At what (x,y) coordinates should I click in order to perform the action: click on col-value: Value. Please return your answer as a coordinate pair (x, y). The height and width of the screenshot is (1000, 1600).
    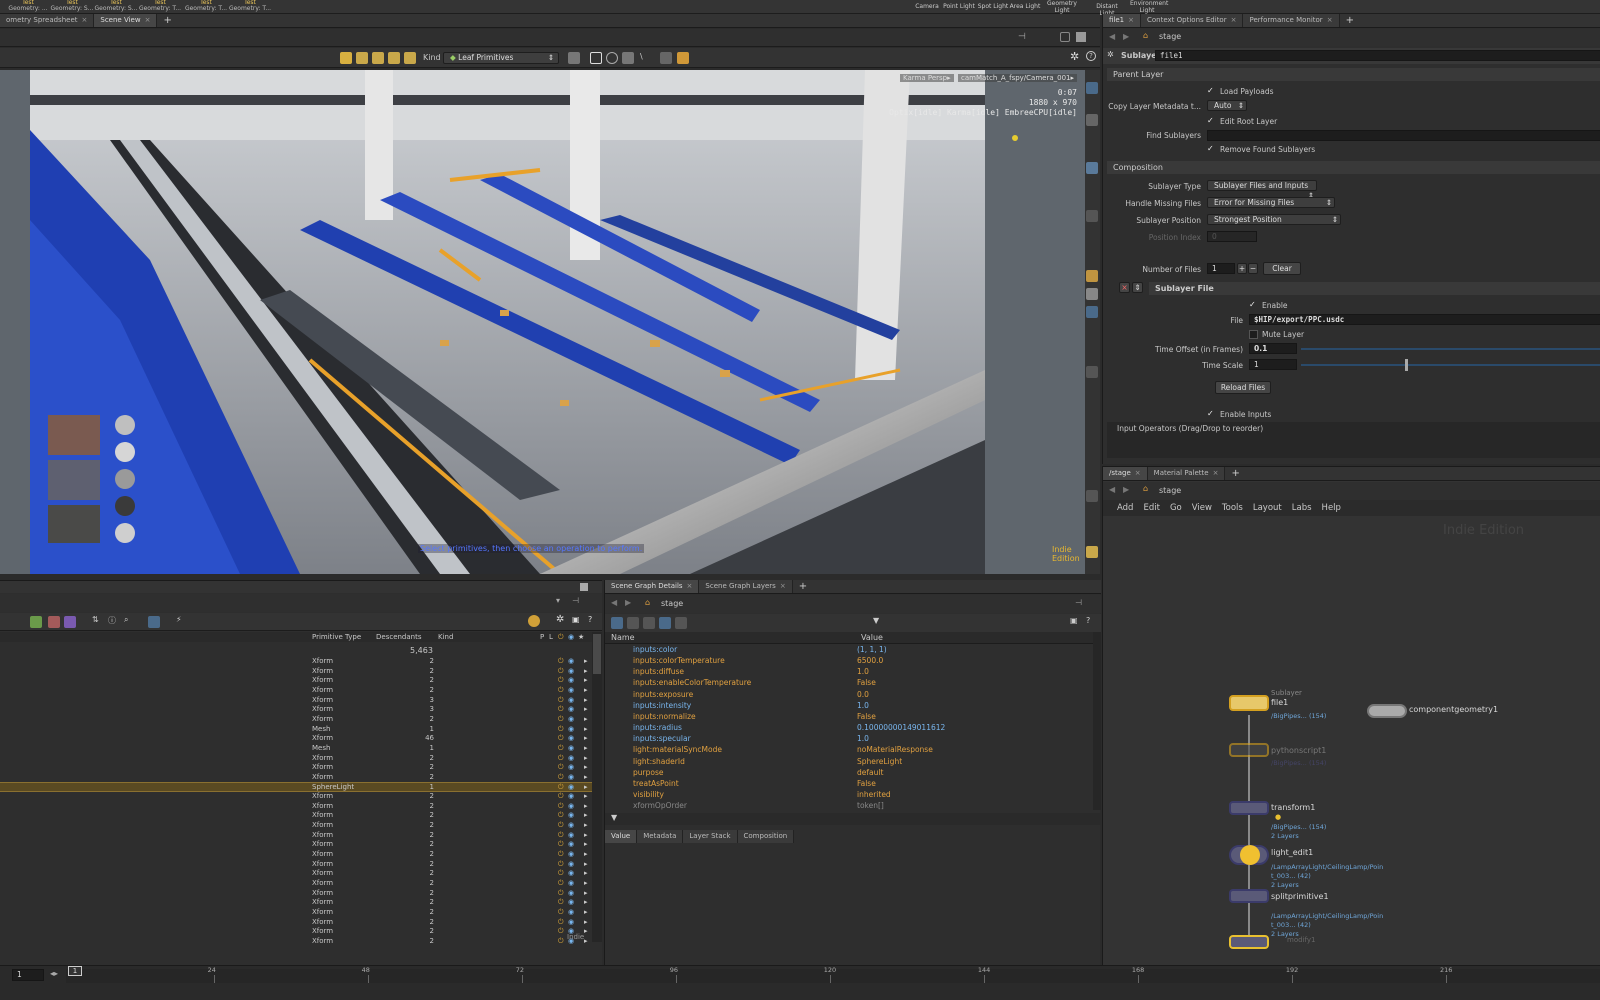
    Looking at the image, I should click on (872, 638).